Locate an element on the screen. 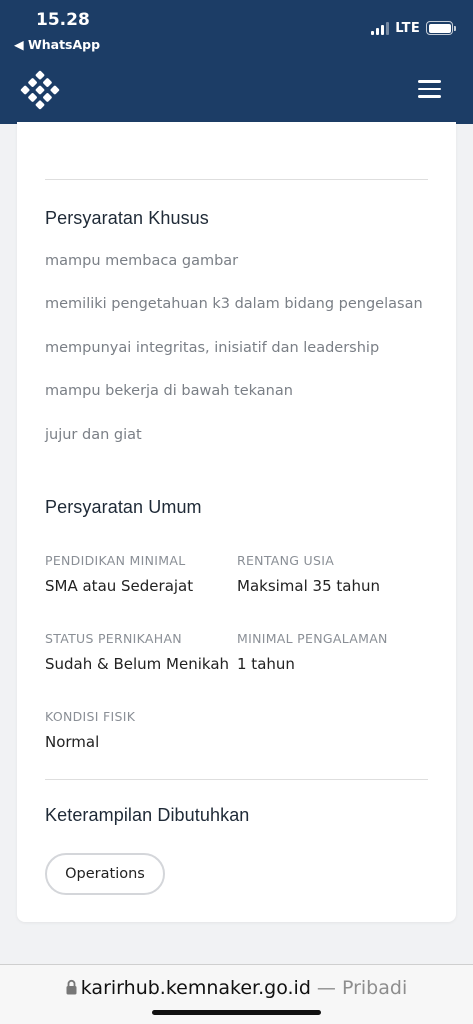 This screenshot has height=1024, width=473. education-label: PENDIDIKAN MINIMAL is located at coordinates (115, 560).